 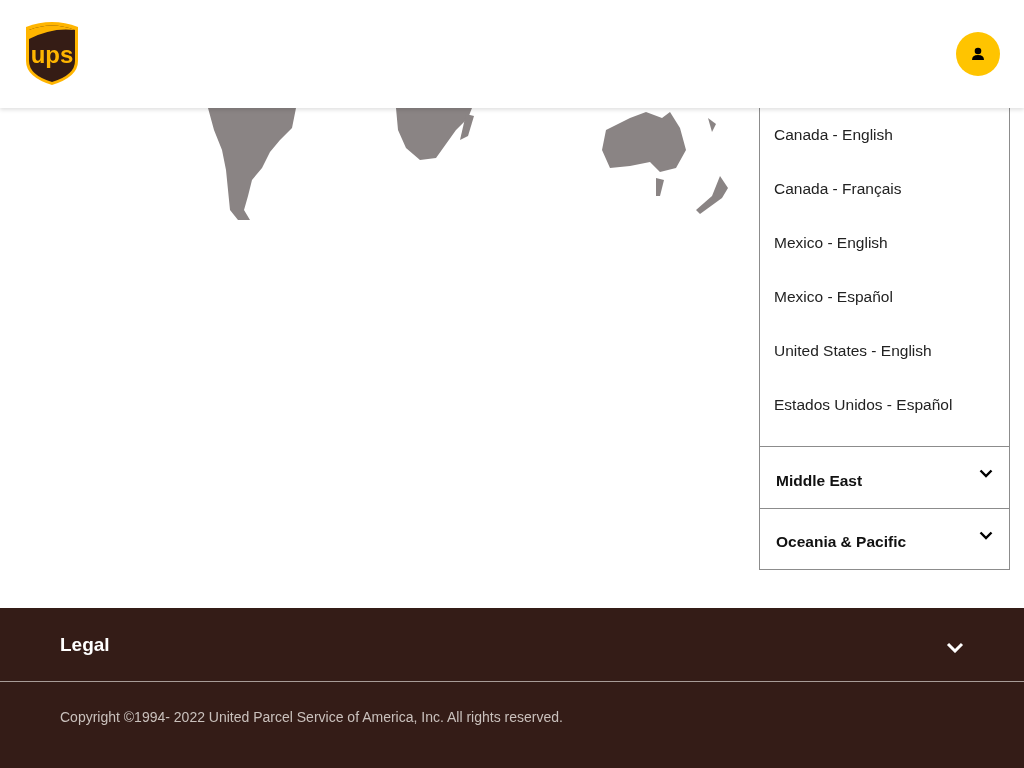 I want to click on country-link: United States - English, so click(x=884, y=351).